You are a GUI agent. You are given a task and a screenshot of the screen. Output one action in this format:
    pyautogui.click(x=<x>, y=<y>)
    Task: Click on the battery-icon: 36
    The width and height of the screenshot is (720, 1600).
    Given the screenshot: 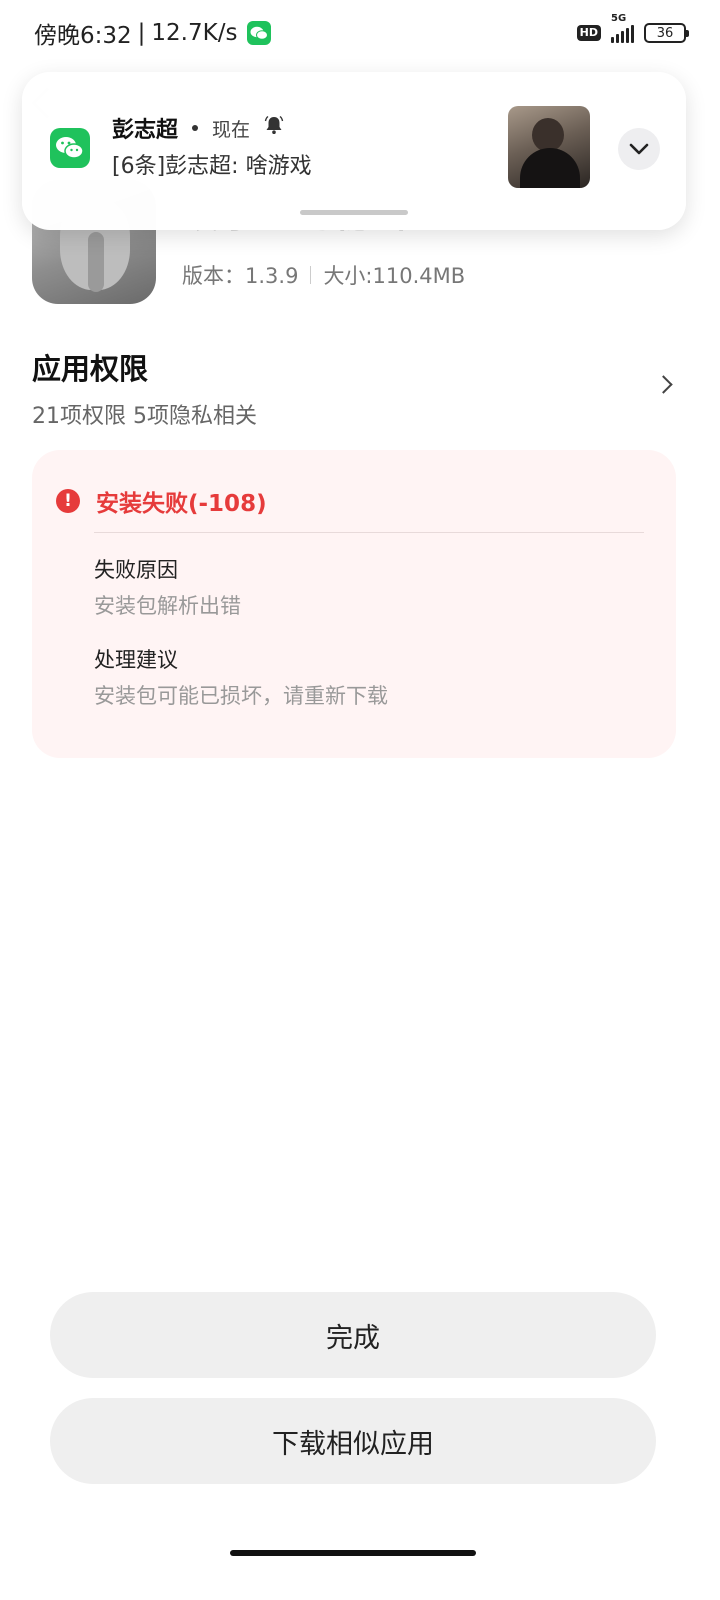 What is the action you would take?
    pyautogui.click(x=666, y=33)
    